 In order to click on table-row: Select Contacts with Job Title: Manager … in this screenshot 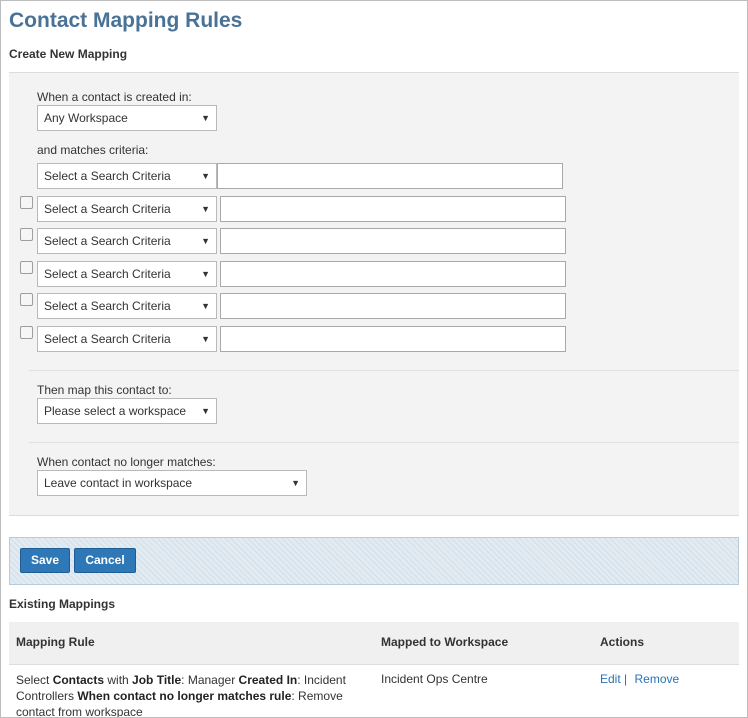, I will do `click(374, 691)`.